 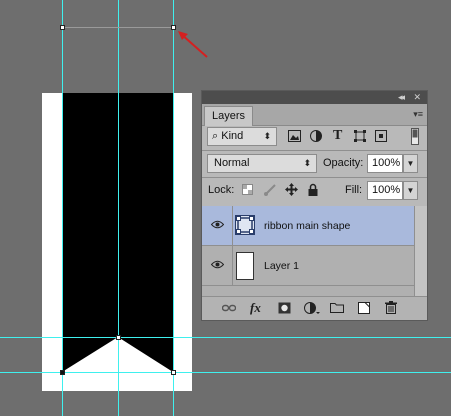 I want to click on anchor-point-bottom-left, so click(x=62, y=372).